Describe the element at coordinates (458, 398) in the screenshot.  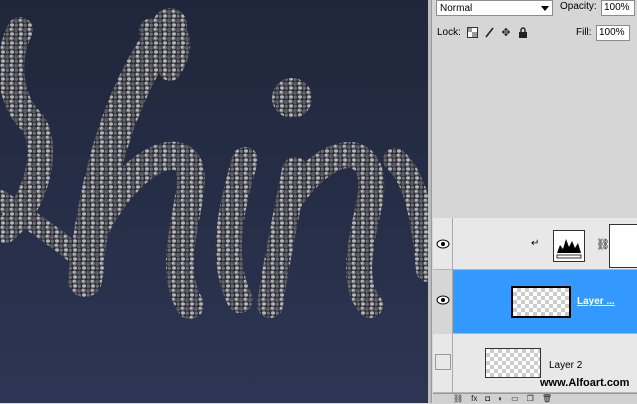
I see `link-icon: ⛓` at that location.